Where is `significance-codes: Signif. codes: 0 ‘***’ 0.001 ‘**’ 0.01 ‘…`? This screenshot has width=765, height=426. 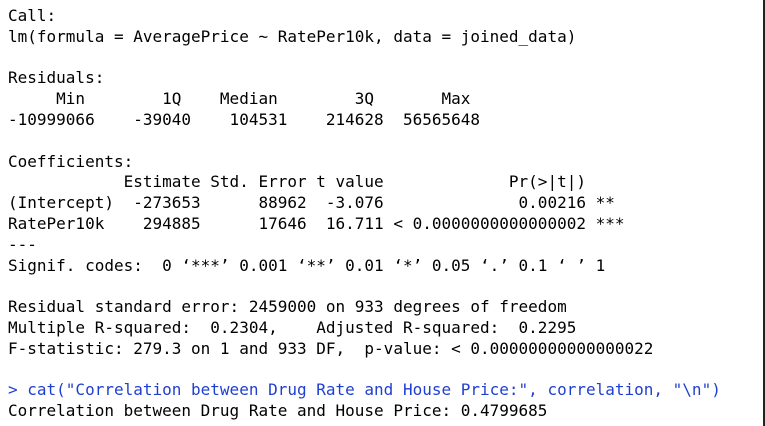 significance-codes: Signif. codes: 0 ‘***’ 0.001 ‘**’ 0.01 ‘… is located at coordinates (307, 265).